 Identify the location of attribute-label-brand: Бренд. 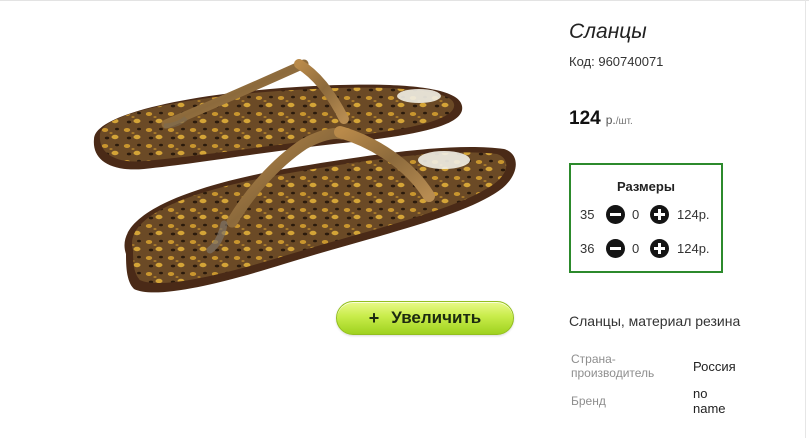
(588, 401).